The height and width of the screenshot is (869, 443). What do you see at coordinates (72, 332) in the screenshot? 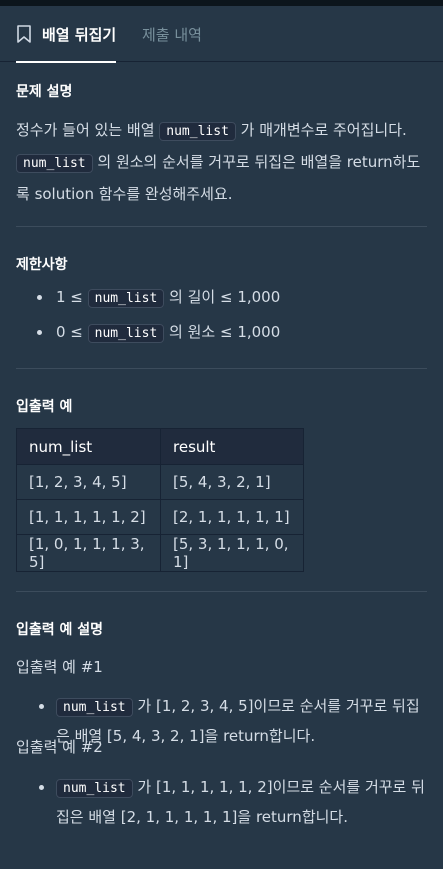
I see `constraint-text: 0 ≤` at bounding box center [72, 332].